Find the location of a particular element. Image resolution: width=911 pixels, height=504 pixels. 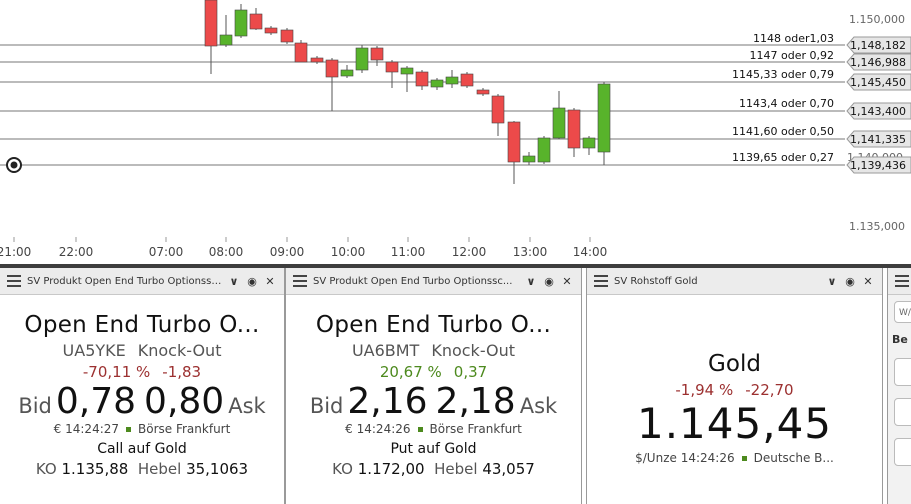

leverage-value: 43,057 is located at coordinates (508, 469).